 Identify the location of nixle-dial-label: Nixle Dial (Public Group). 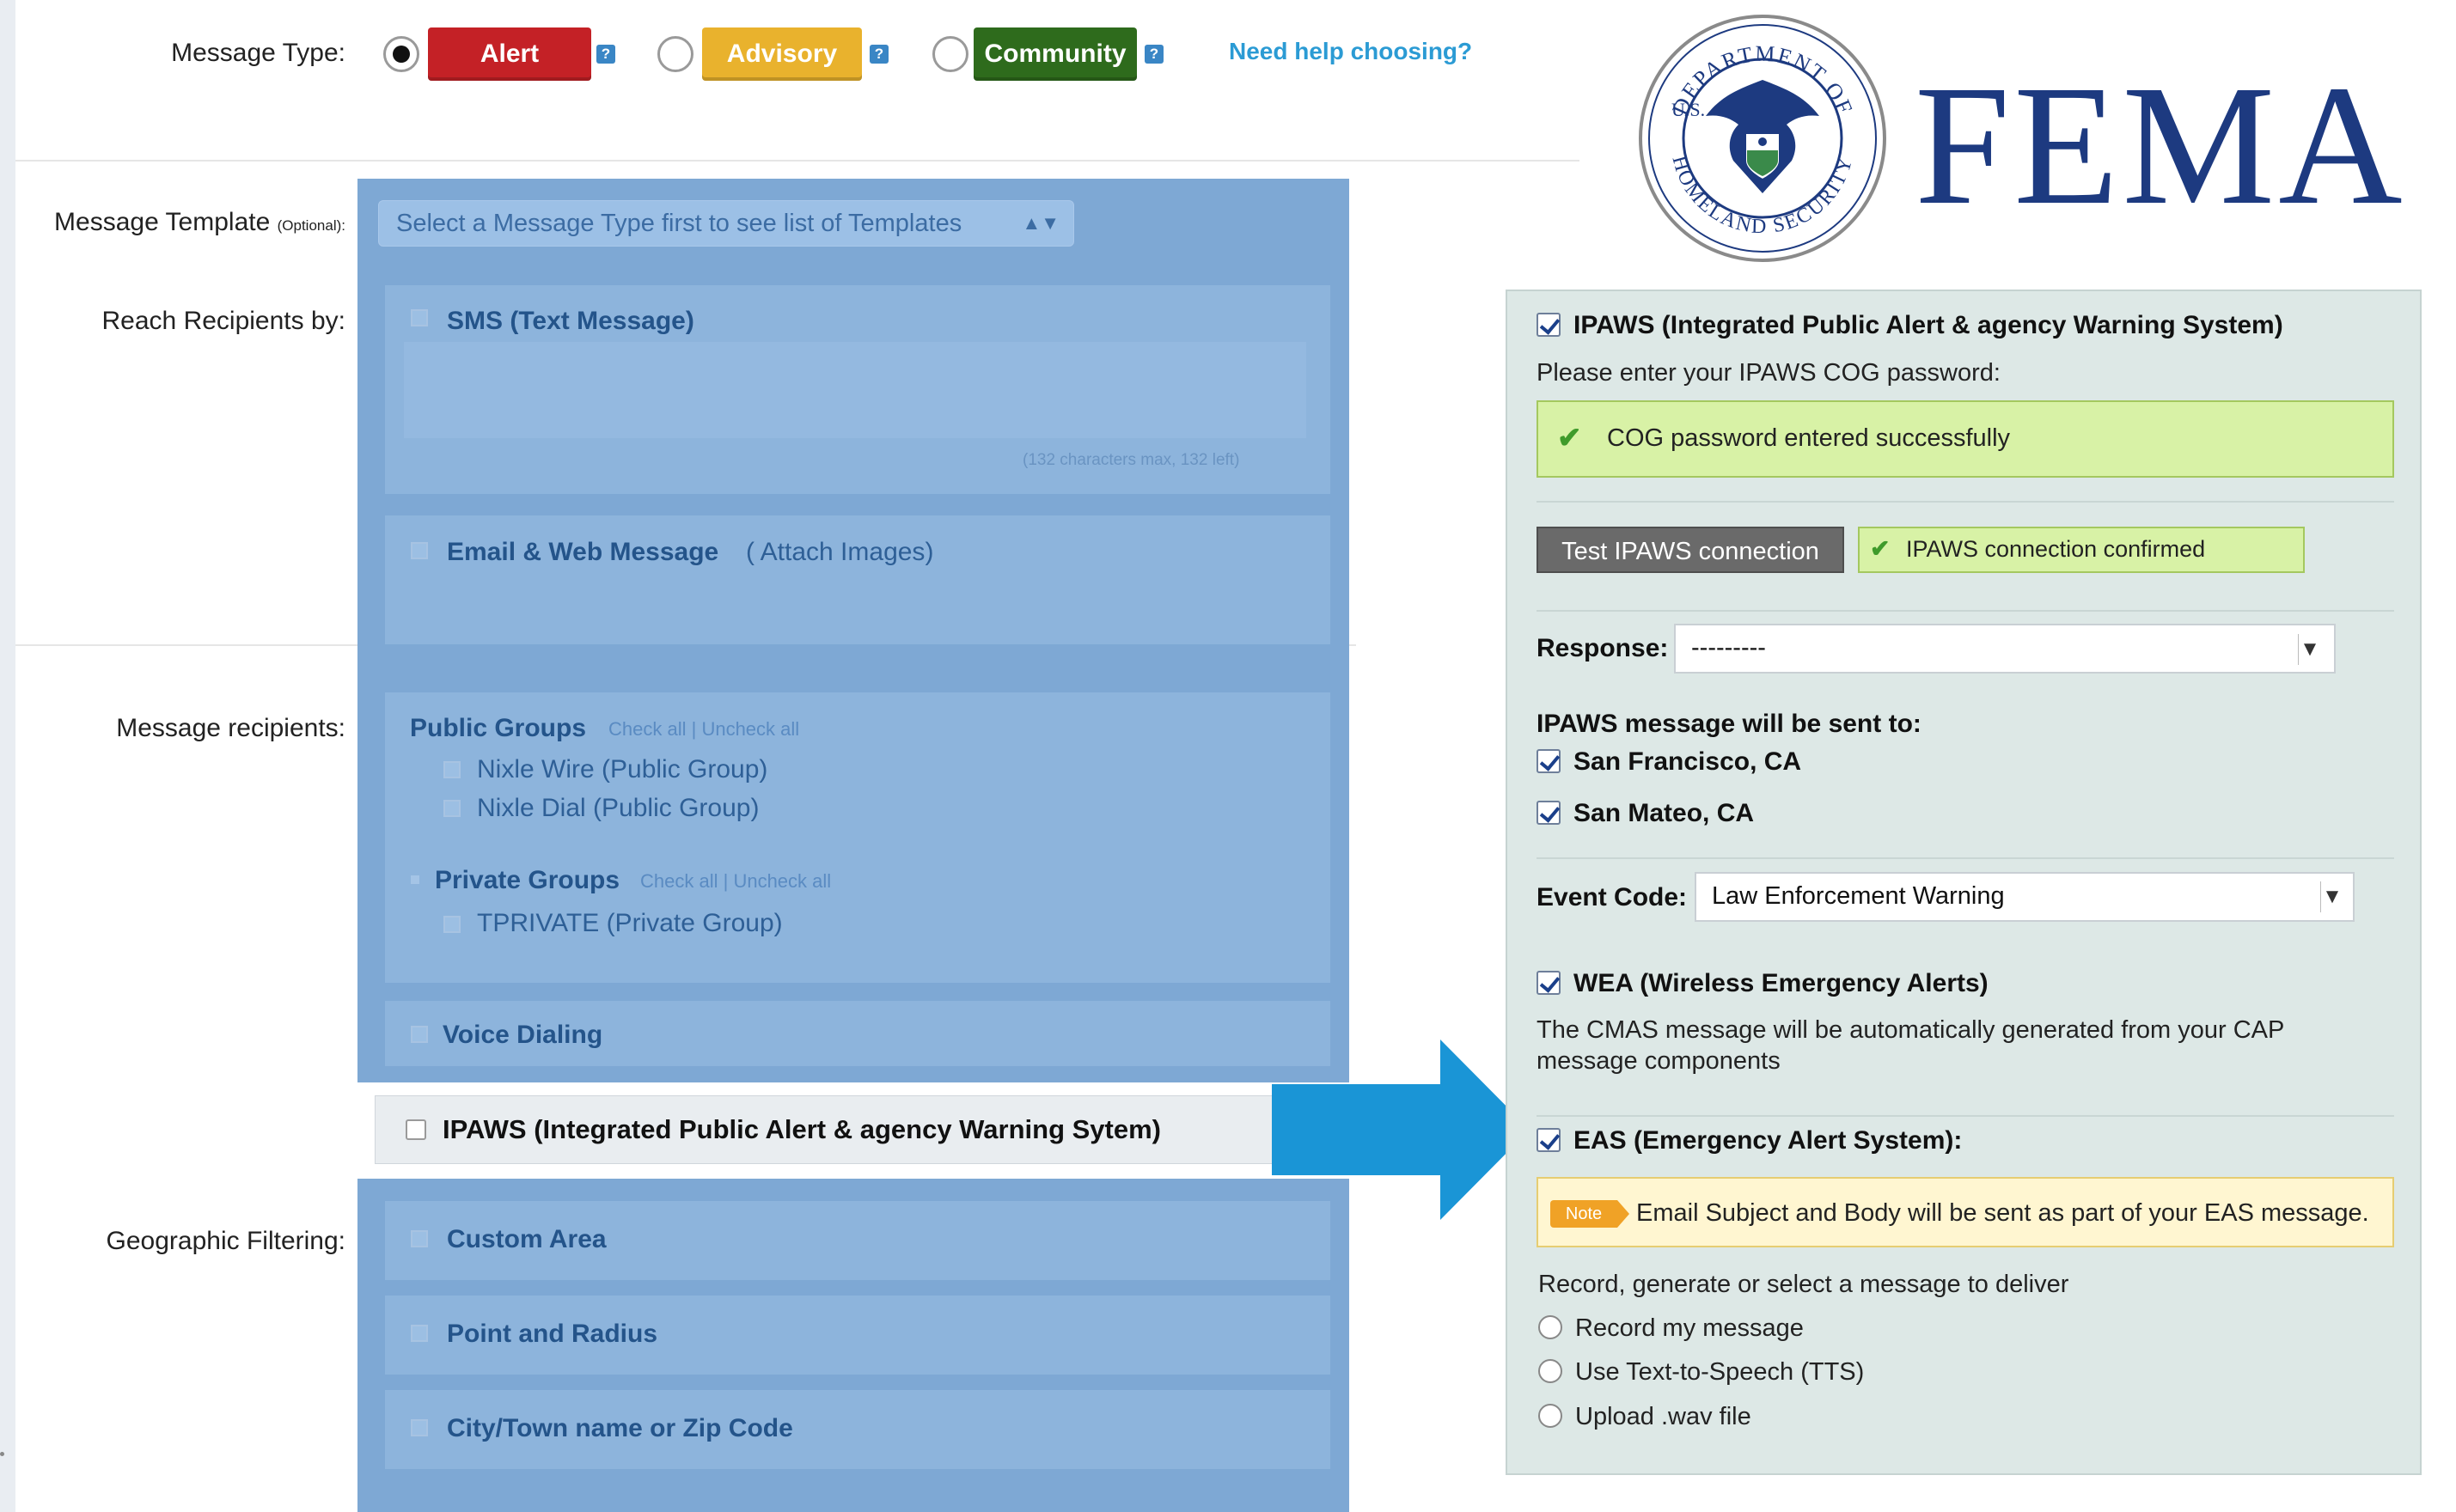
(618, 808).